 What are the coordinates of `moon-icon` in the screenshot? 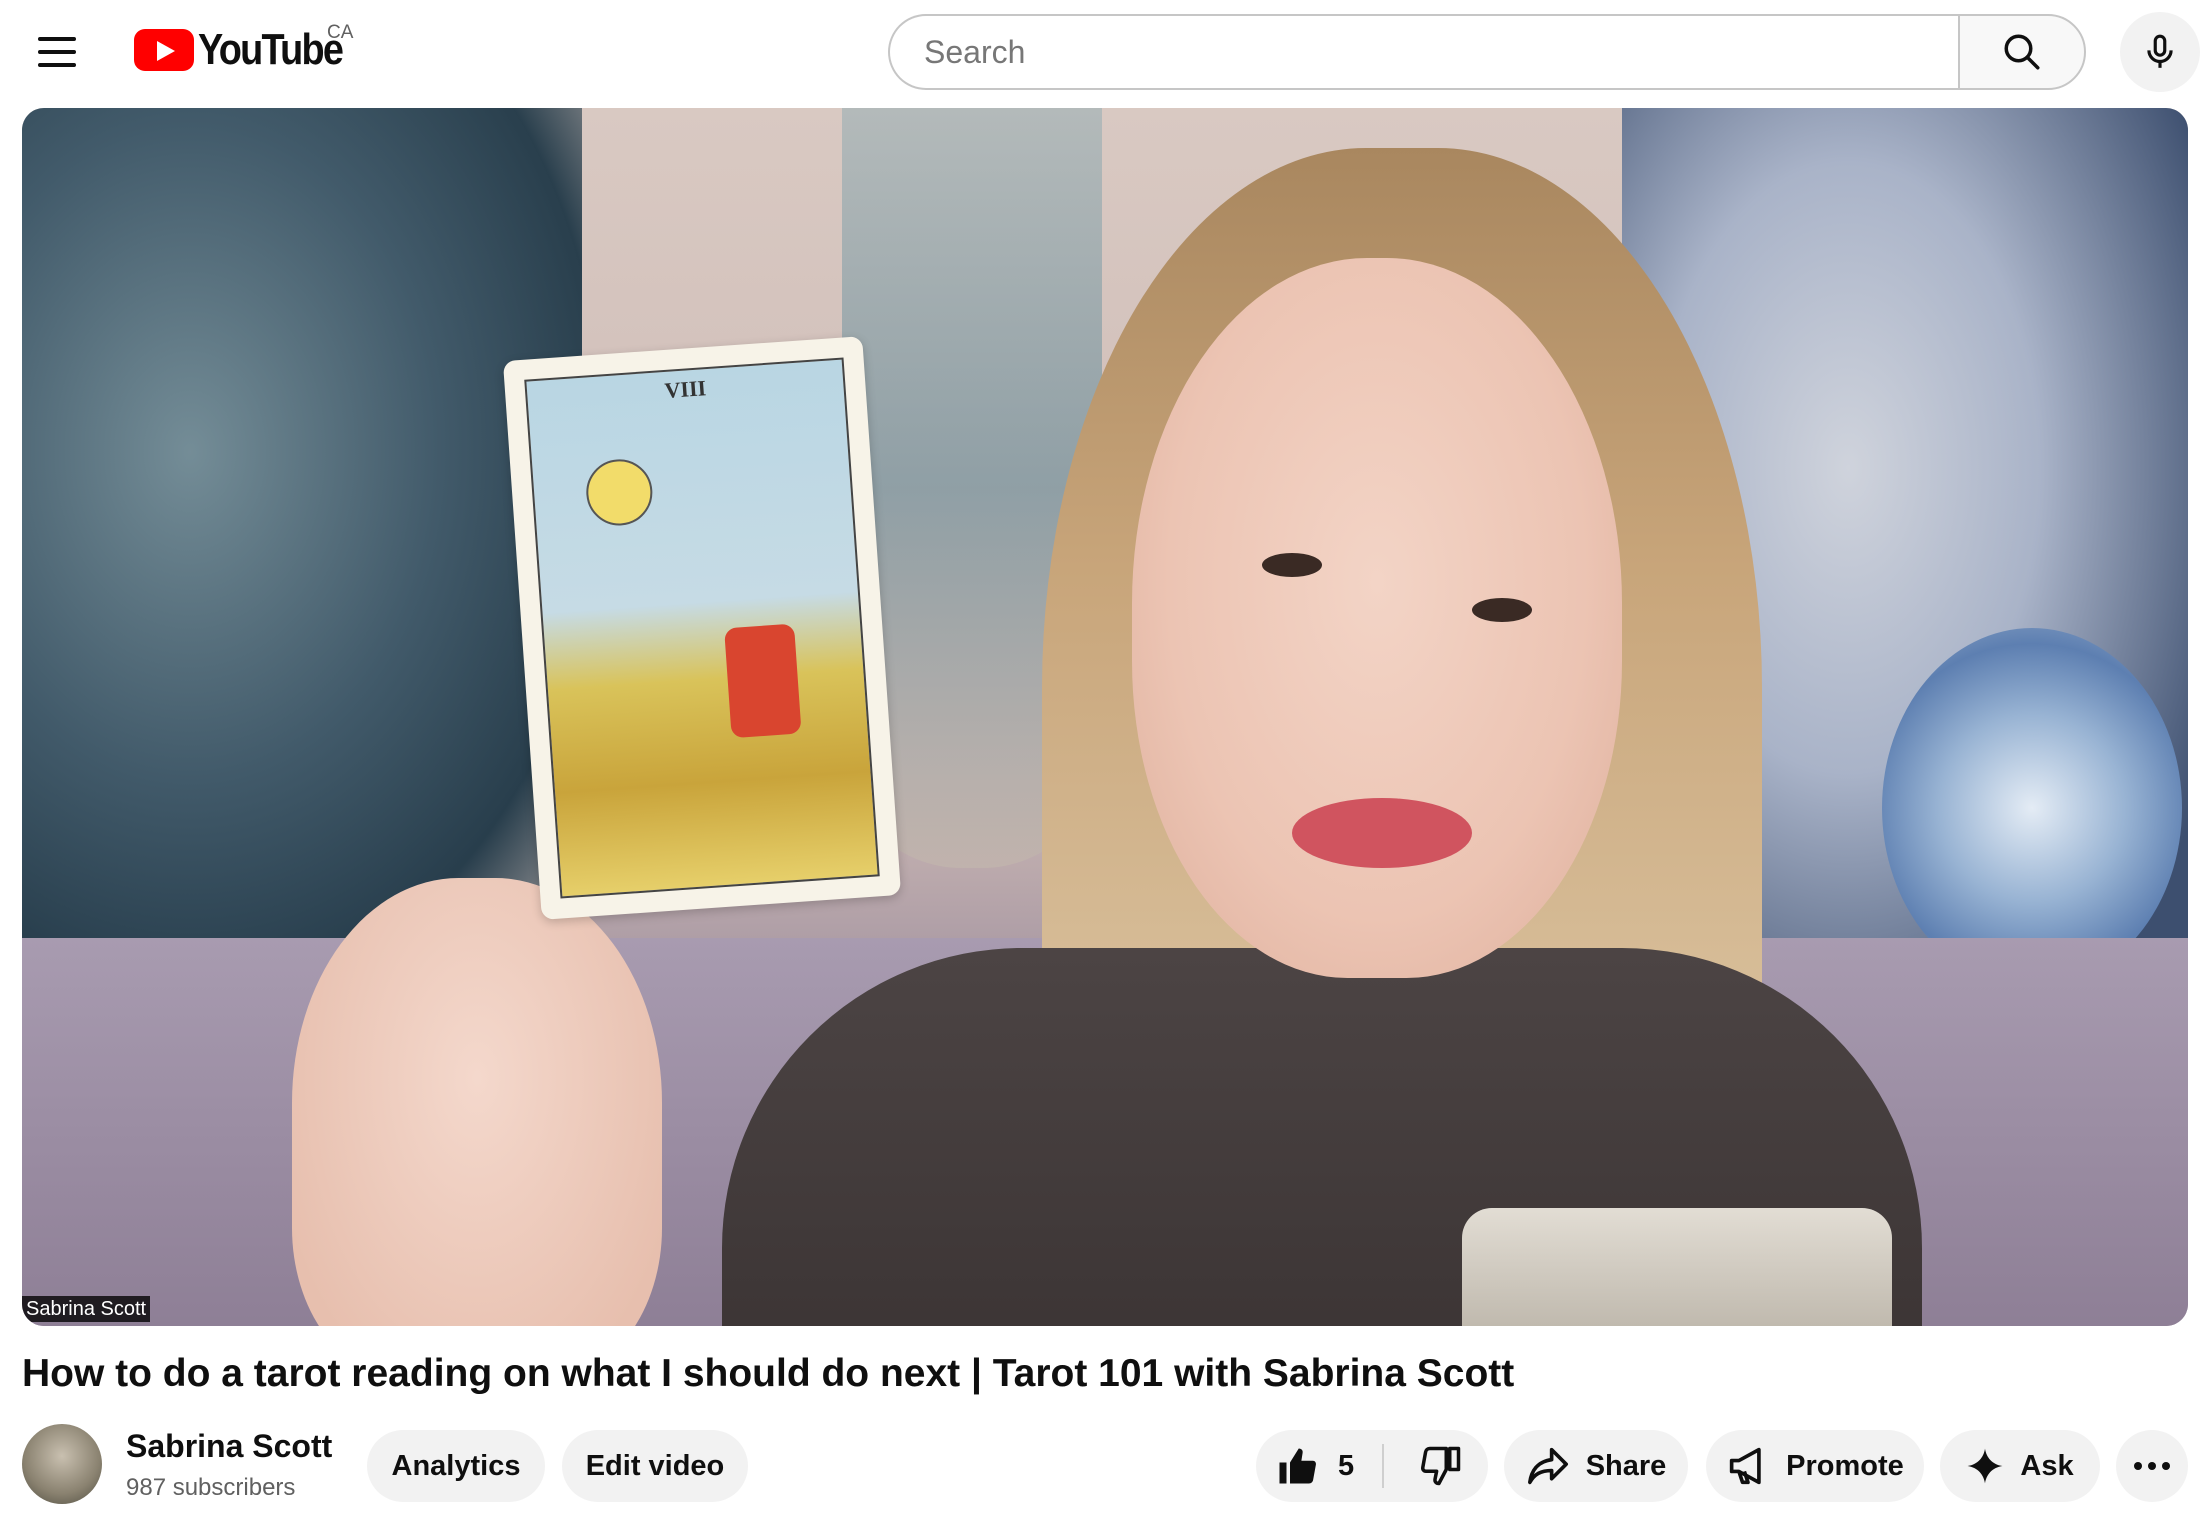 It's located at (619, 492).